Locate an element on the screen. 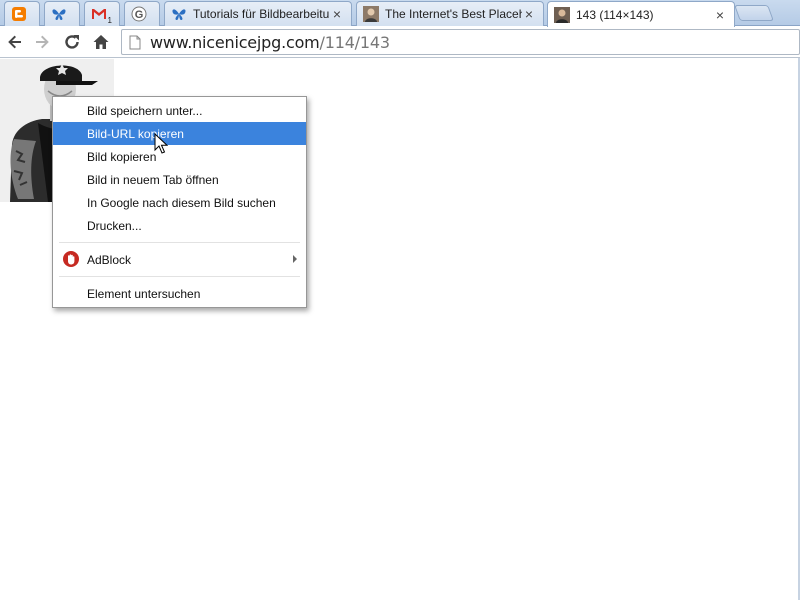 The image size is (800, 600). submenu-arrow-icon is located at coordinates (295, 259).